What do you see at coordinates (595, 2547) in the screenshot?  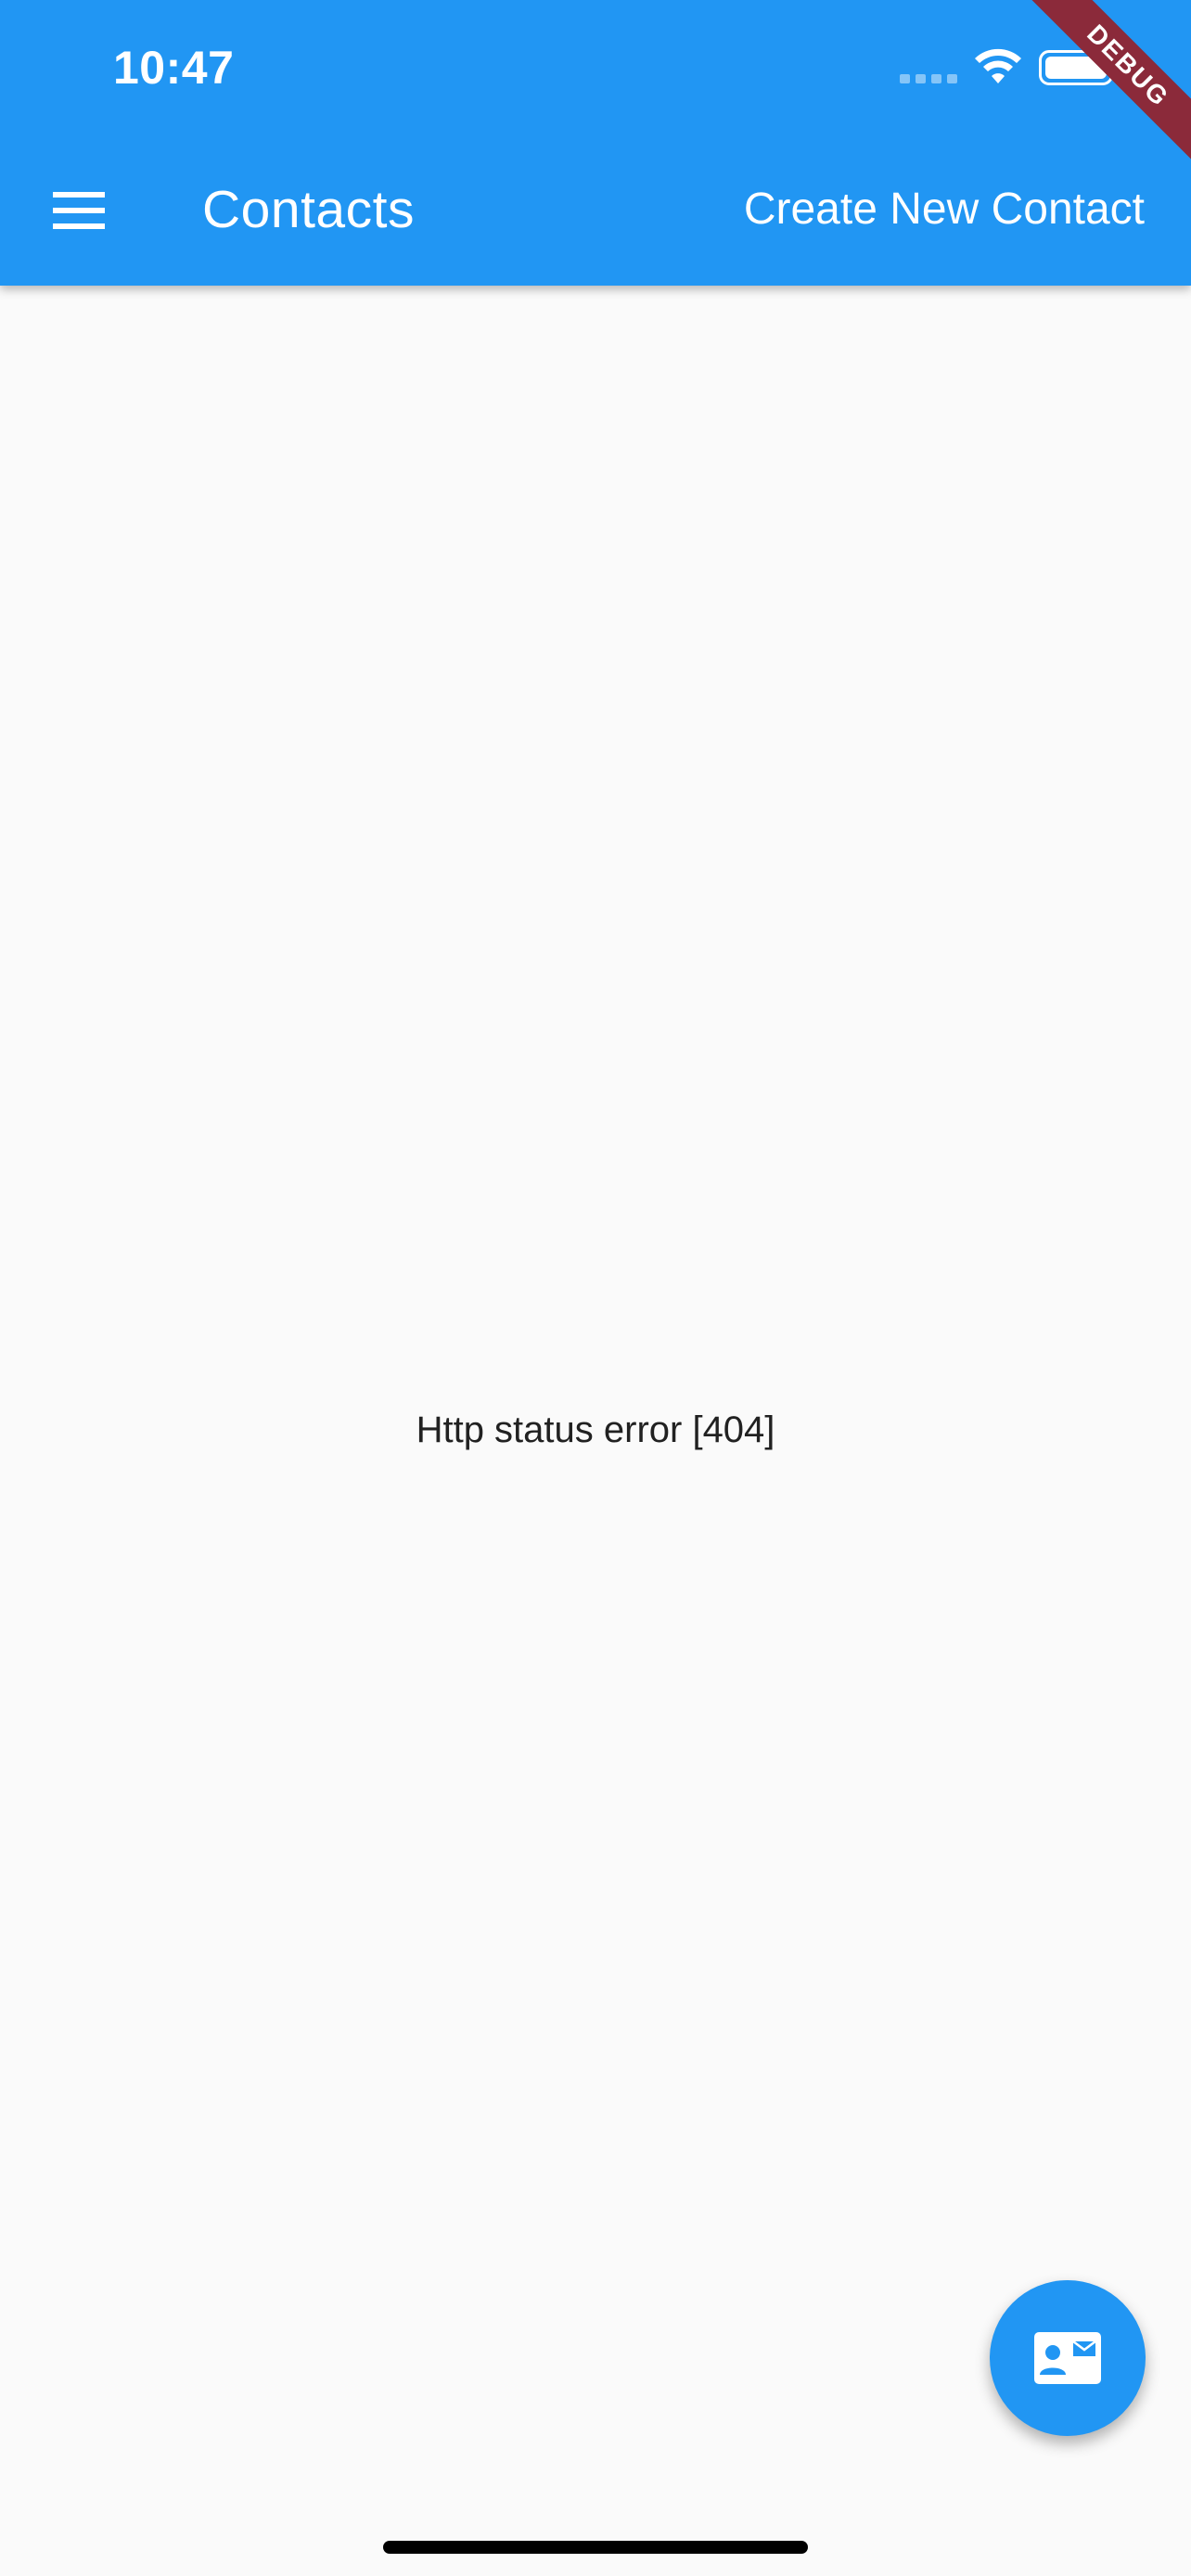 I see `home-indicator` at bounding box center [595, 2547].